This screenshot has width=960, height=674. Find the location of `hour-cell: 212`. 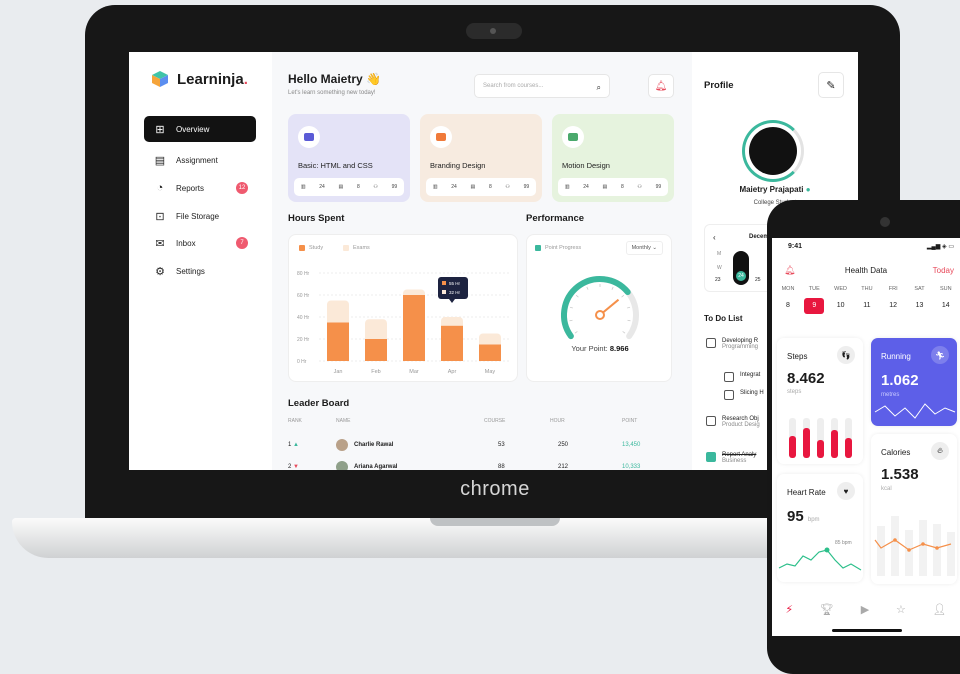

hour-cell: 212 is located at coordinates (563, 467).